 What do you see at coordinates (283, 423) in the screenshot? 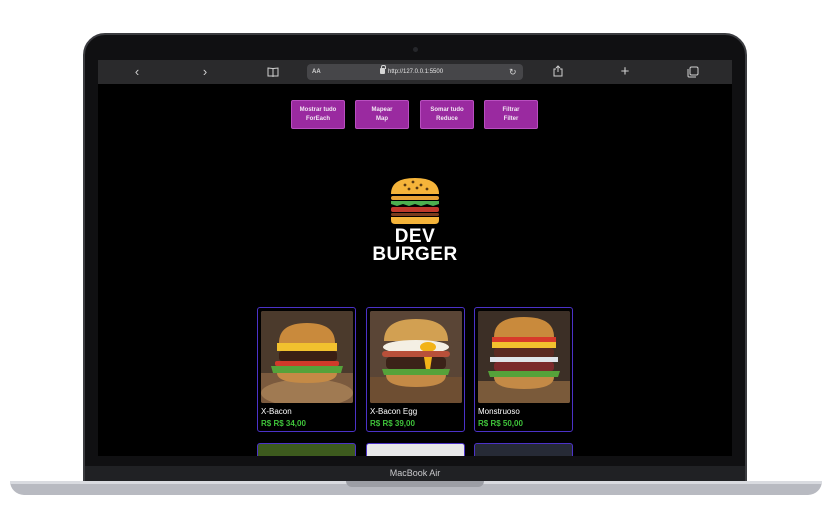
I see `product-price: R$ R$ 34,00` at bounding box center [283, 423].